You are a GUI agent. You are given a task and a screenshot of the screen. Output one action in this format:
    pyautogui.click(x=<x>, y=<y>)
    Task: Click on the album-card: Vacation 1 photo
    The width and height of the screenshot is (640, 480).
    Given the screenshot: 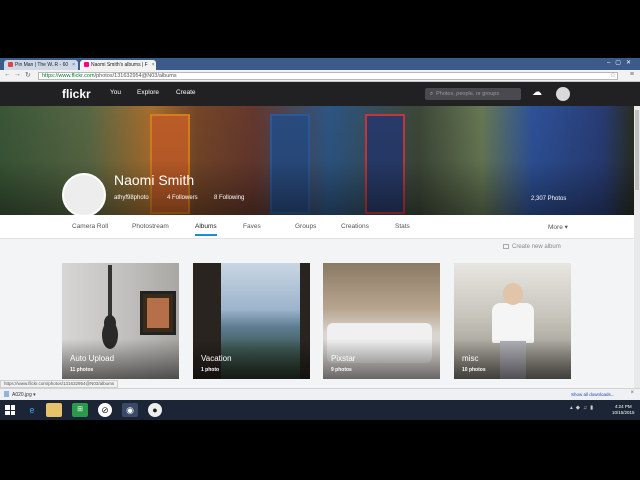 What is the action you would take?
    pyautogui.click(x=251, y=321)
    